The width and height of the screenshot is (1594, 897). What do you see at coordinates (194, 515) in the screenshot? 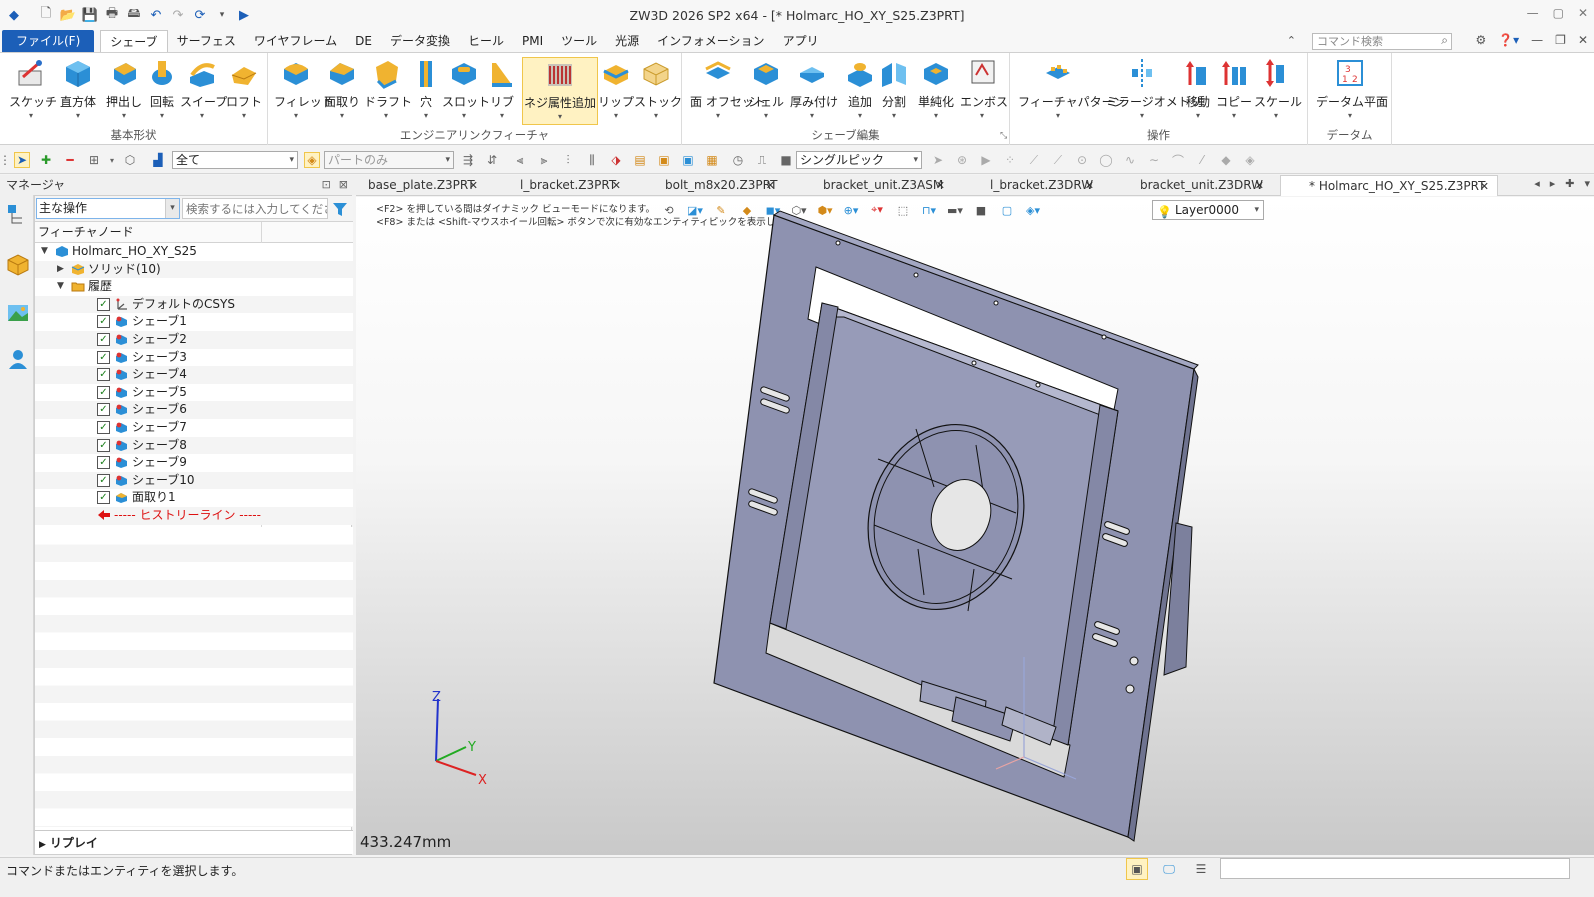
I see `tree-row: ----- ヒストリーライン -----` at bounding box center [194, 515].